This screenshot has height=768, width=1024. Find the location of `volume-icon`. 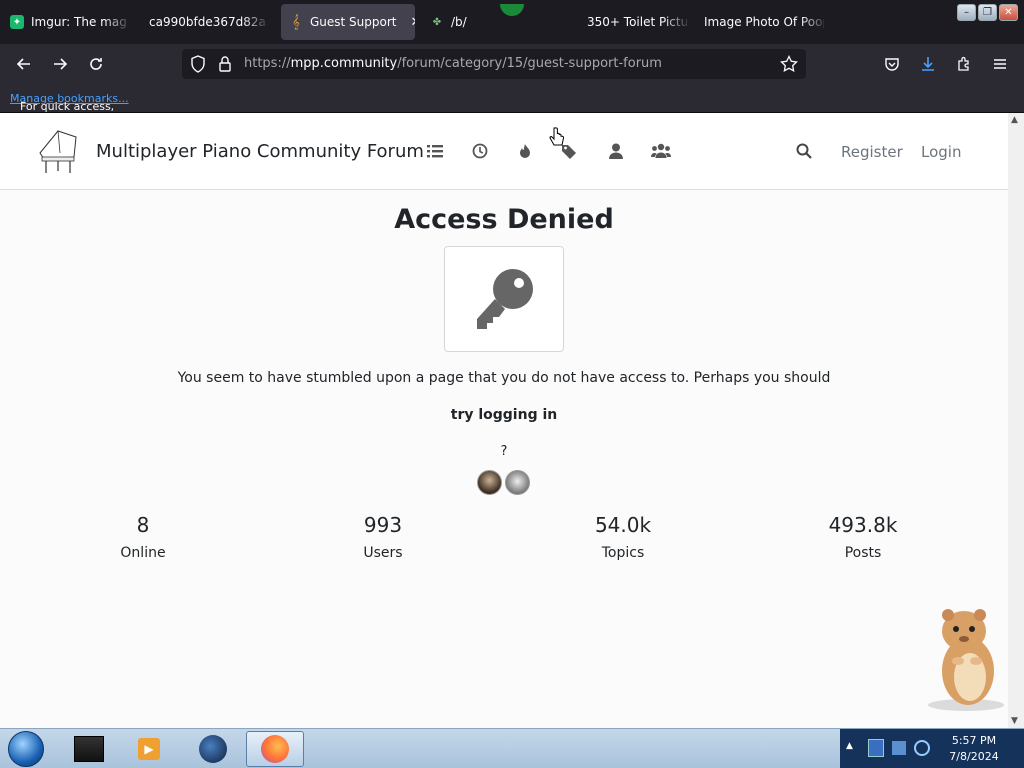

volume-icon is located at coordinates (922, 748).